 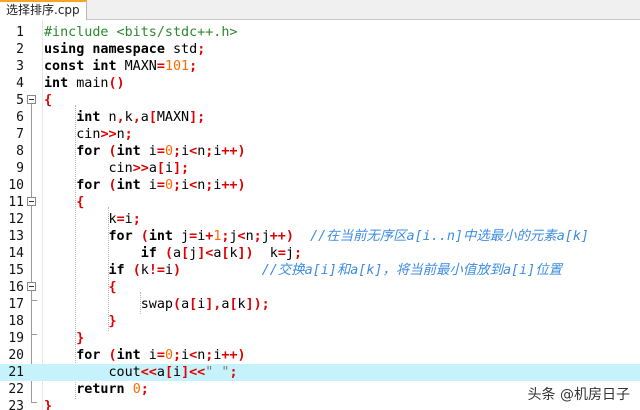 What do you see at coordinates (48, 100) in the screenshot?
I see `code-text: {` at bounding box center [48, 100].